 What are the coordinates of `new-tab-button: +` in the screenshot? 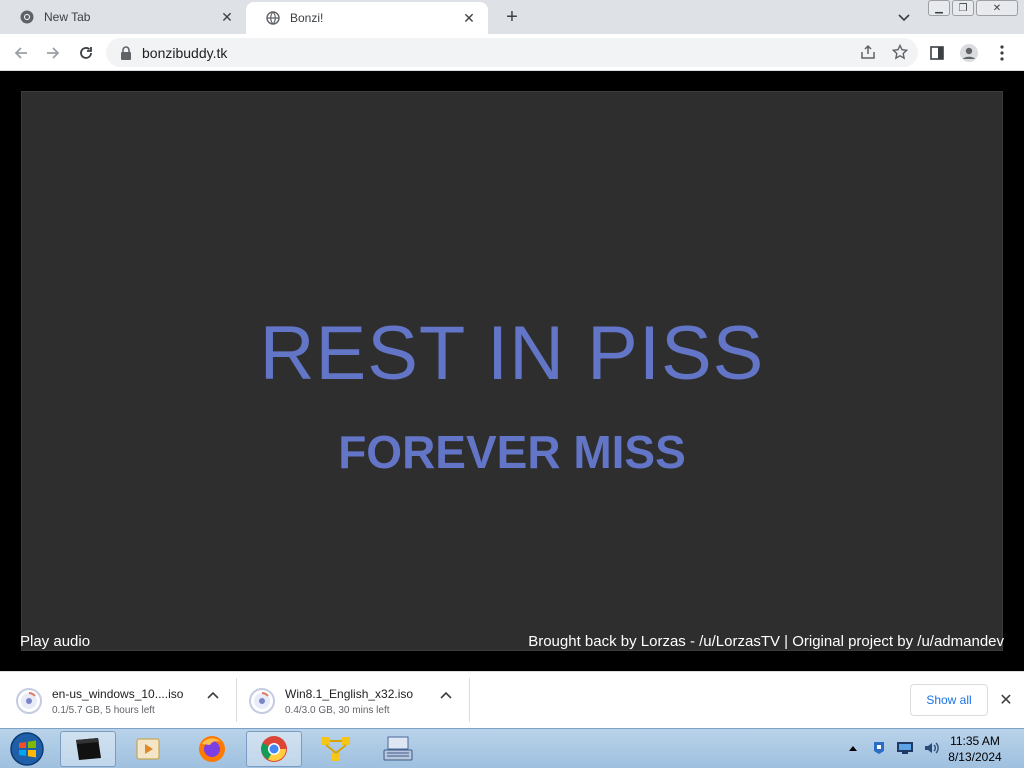 It's located at (512, 17).